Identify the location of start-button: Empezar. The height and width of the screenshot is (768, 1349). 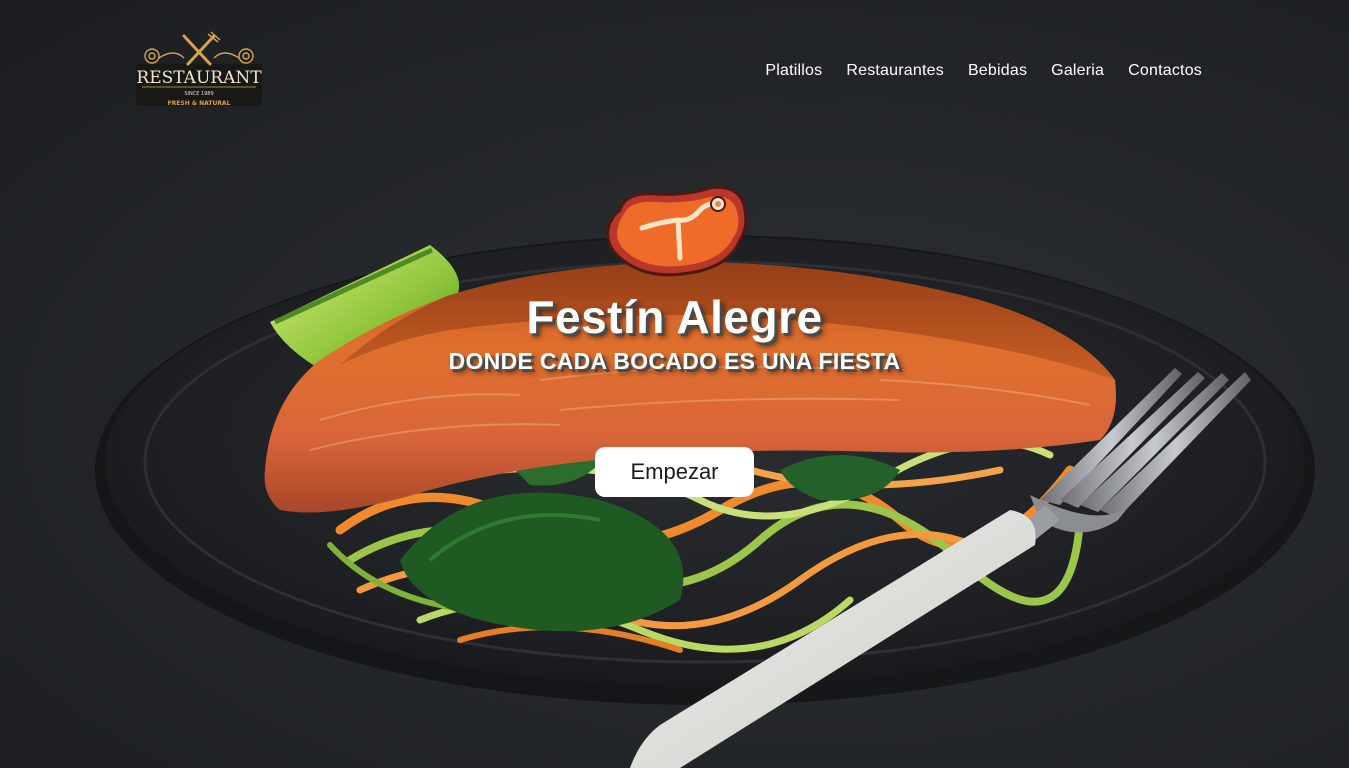
(674, 472).